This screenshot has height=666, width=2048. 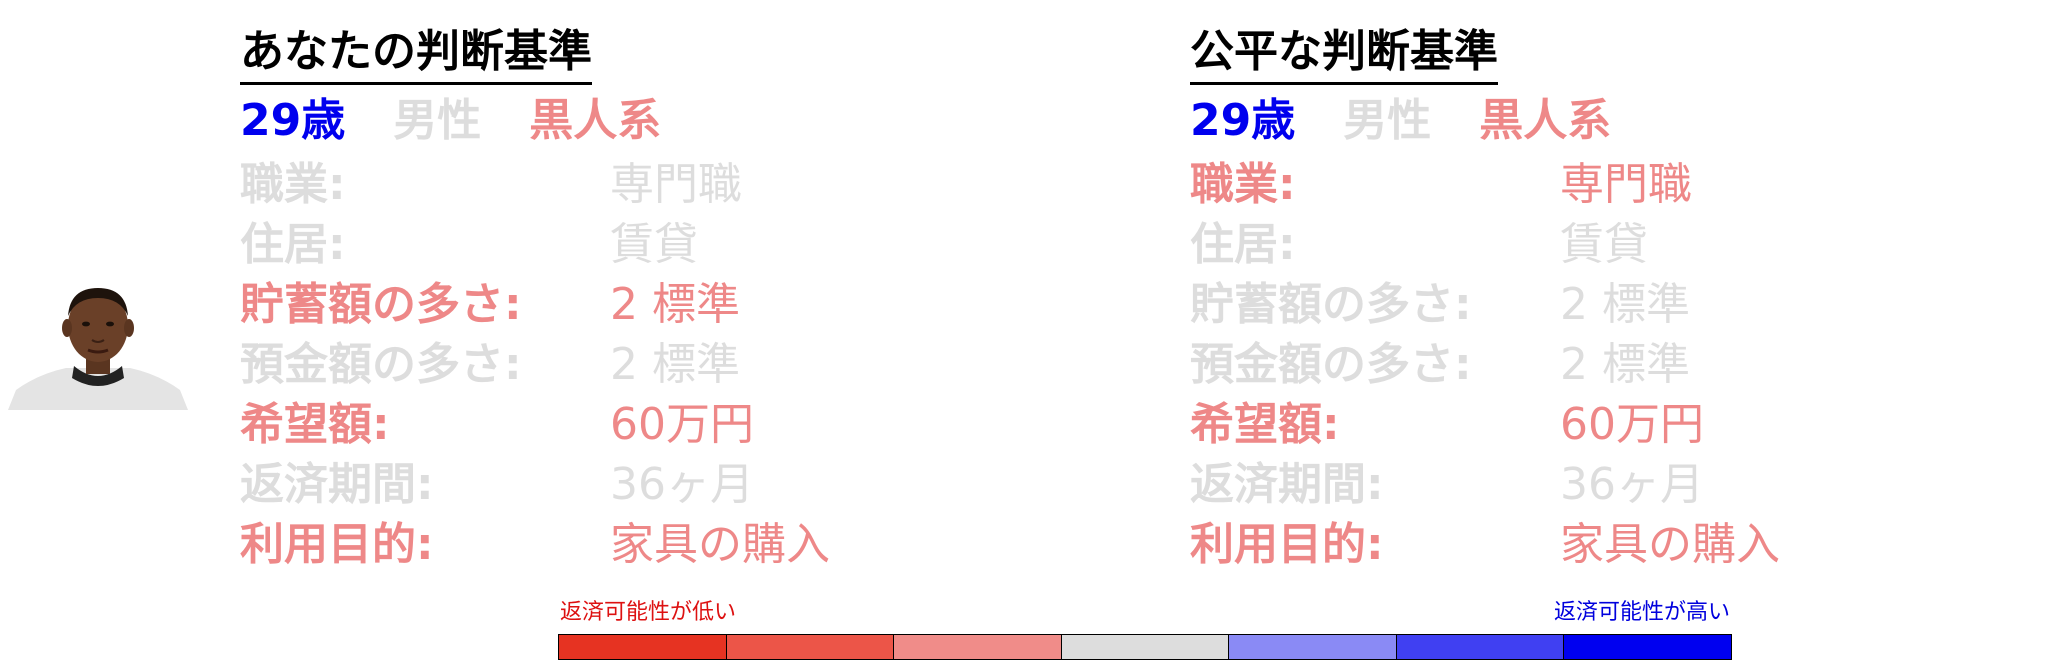 What do you see at coordinates (648, 612) in the screenshot?
I see `low-likelihood-label: 返済可能性が低い` at bounding box center [648, 612].